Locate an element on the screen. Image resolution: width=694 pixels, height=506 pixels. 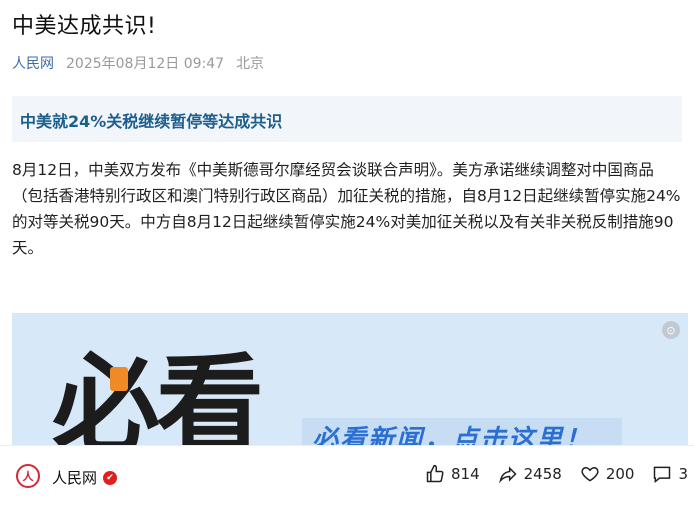
headline-box: 中美就24%关税继续暂停等达成共识 is located at coordinates (347, 119).